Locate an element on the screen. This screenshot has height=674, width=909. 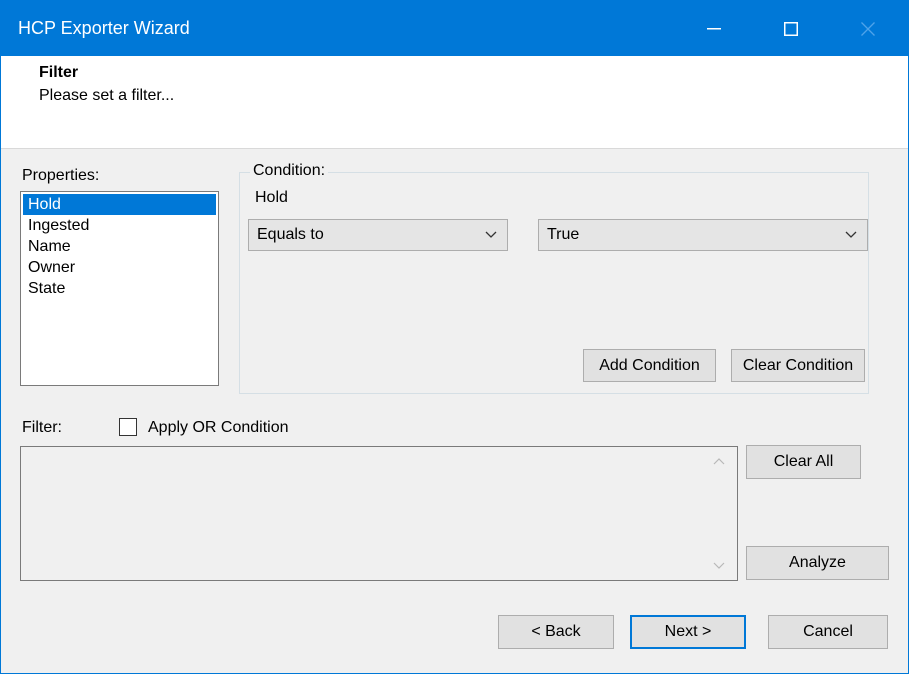
add-condition-button: Add Condition is located at coordinates (649, 365).